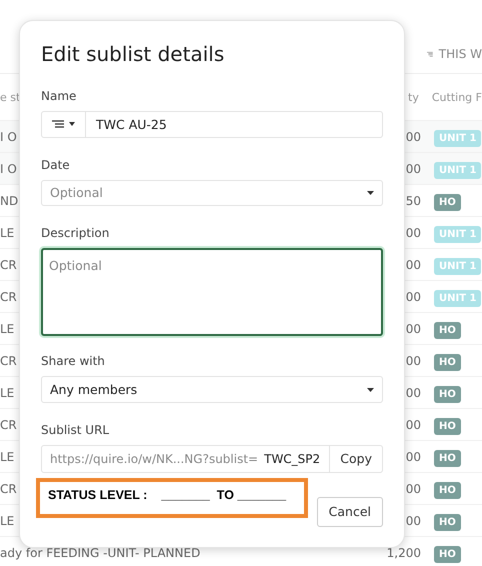  What do you see at coordinates (167, 495) in the screenshot?
I see `annotation-text: STATUS LEVEL : _______ TO _______` at bounding box center [167, 495].